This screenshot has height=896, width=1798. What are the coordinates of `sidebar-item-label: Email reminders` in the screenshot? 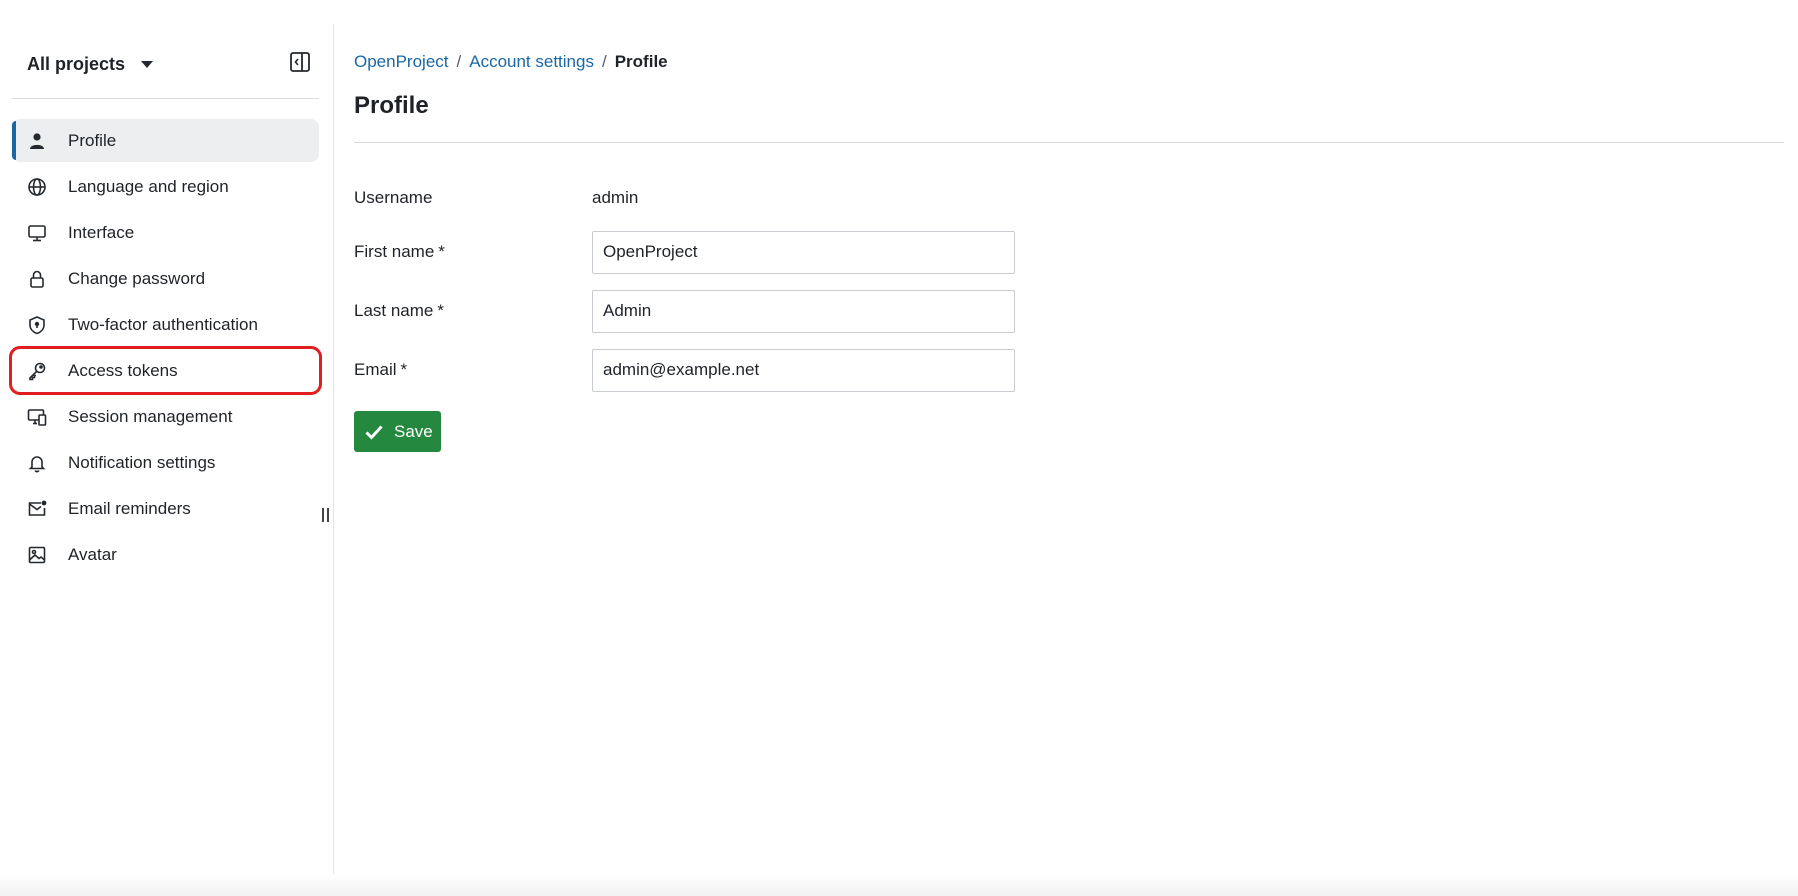 It's located at (129, 508).